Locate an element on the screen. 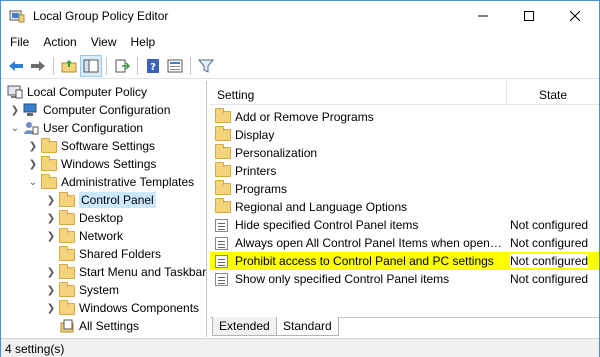  setting-name: Programs is located at coordinates (261, 189).